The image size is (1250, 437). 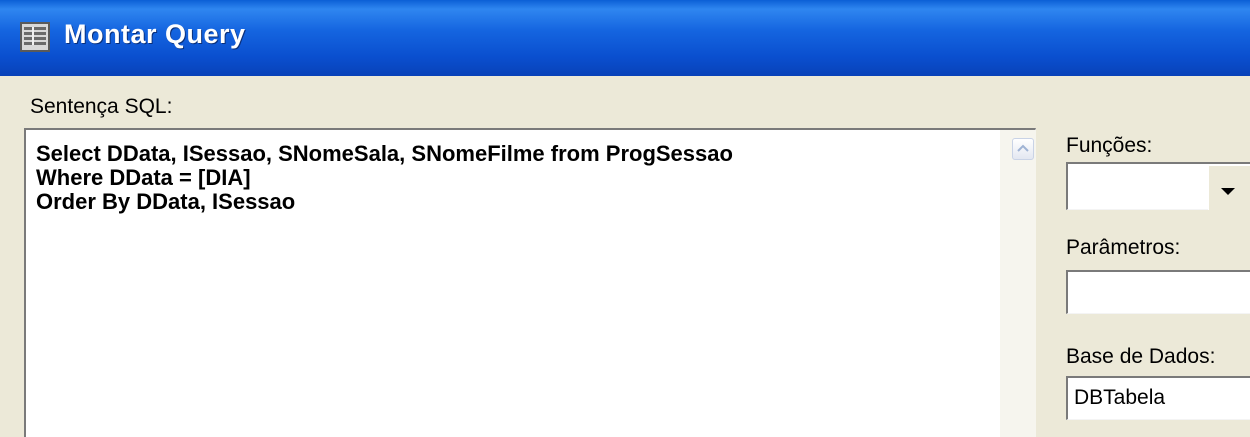 What do you see at coordinates (101, 106) in the screenshot?
I see `sql-label: Sentença SQL:` at bounding box center [101, 106].